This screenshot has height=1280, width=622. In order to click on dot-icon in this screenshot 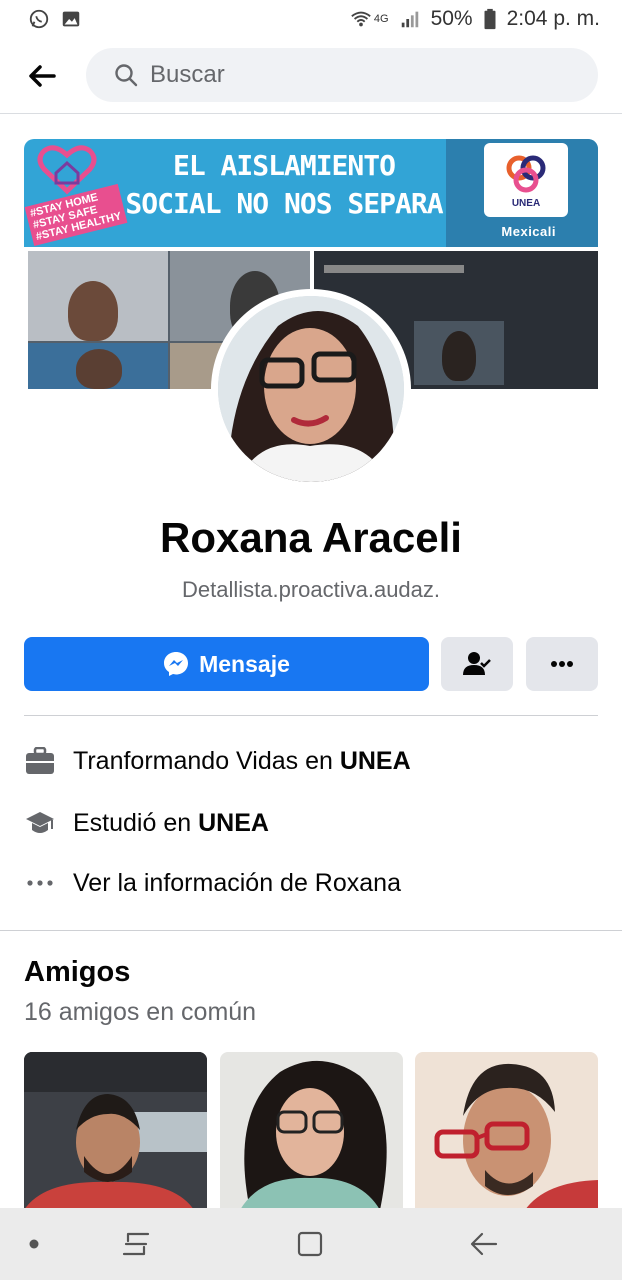, I will do `click(34, 1244)`.